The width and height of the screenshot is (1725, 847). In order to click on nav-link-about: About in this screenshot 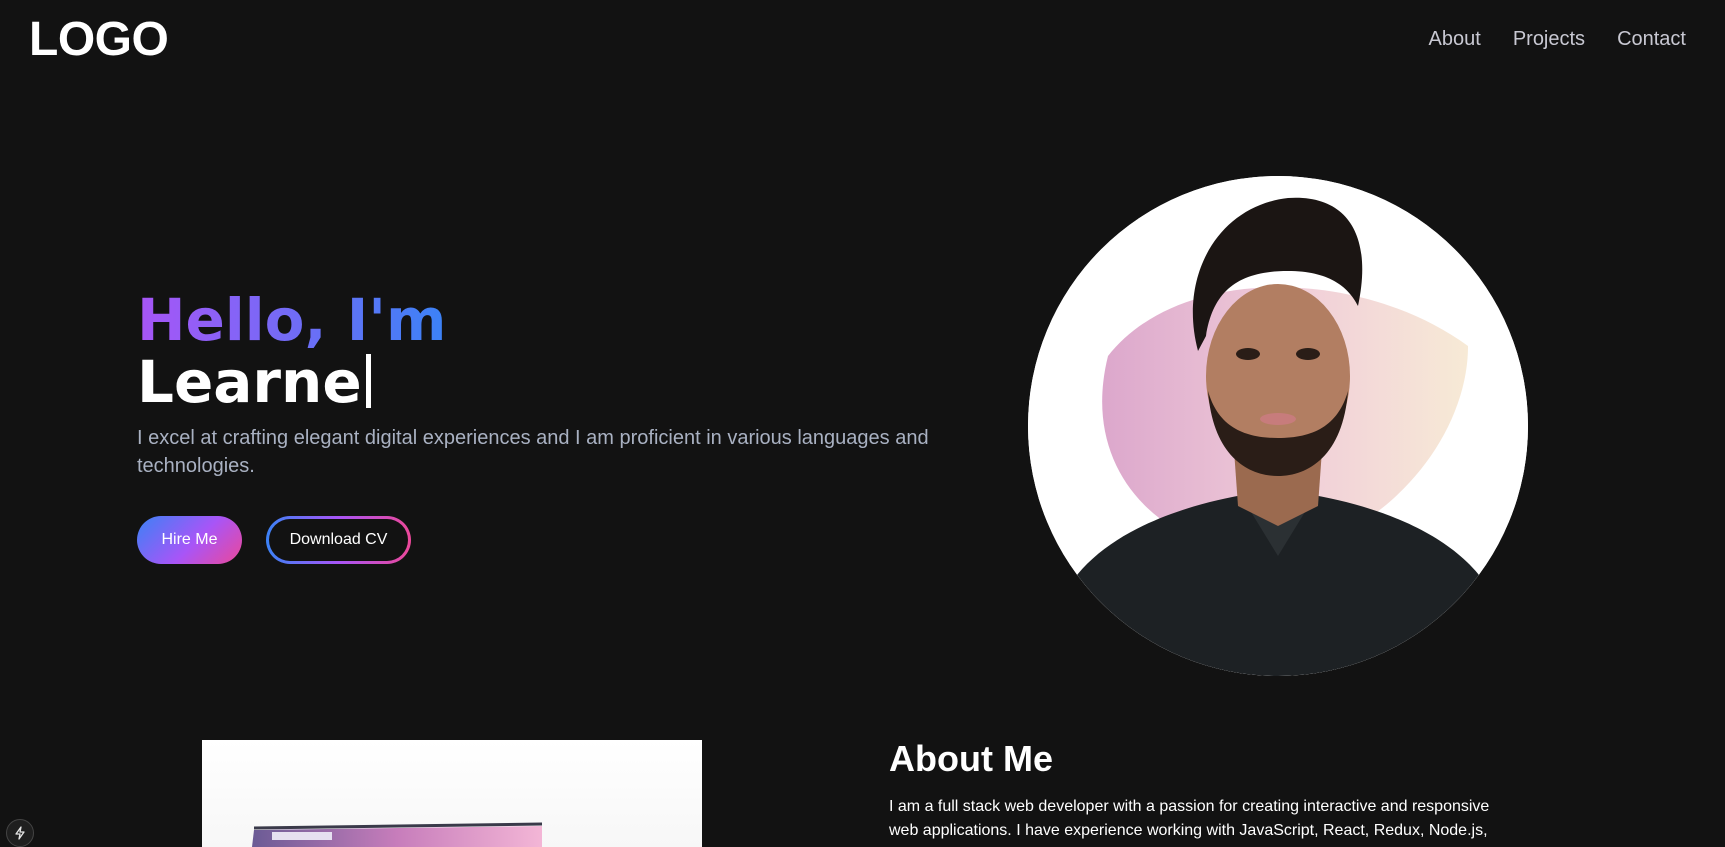, I will do `click(1455, 39)`.